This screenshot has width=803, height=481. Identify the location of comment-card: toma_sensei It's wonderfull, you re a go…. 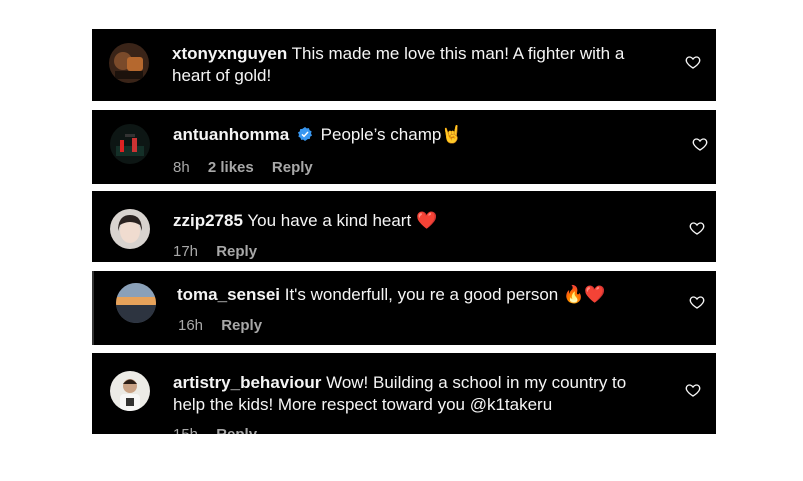
(404, 308).